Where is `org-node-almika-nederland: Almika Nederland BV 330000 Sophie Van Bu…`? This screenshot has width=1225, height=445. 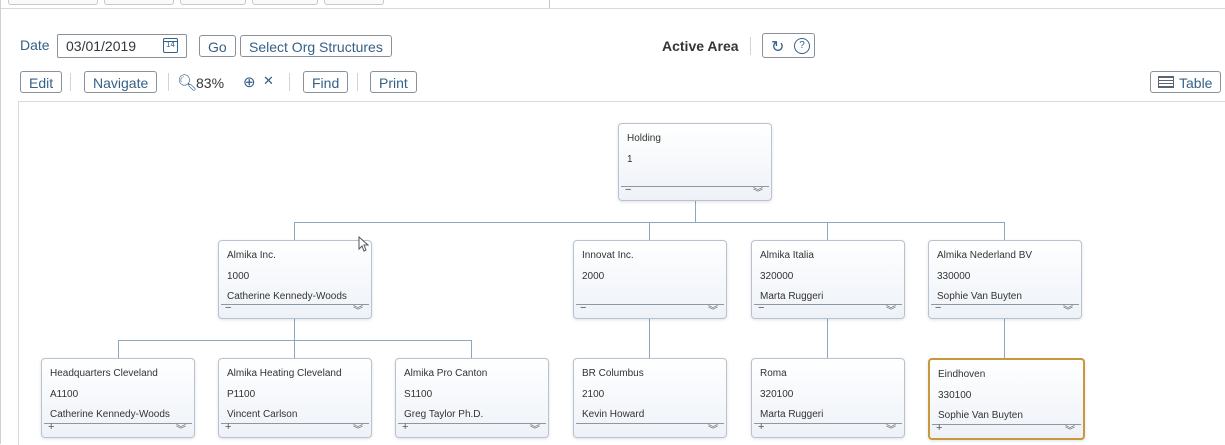 org-node-almika-nederland: Almika Nederland BV 330000 Sophie Van Bu… is located at coordinates (1005, 279).